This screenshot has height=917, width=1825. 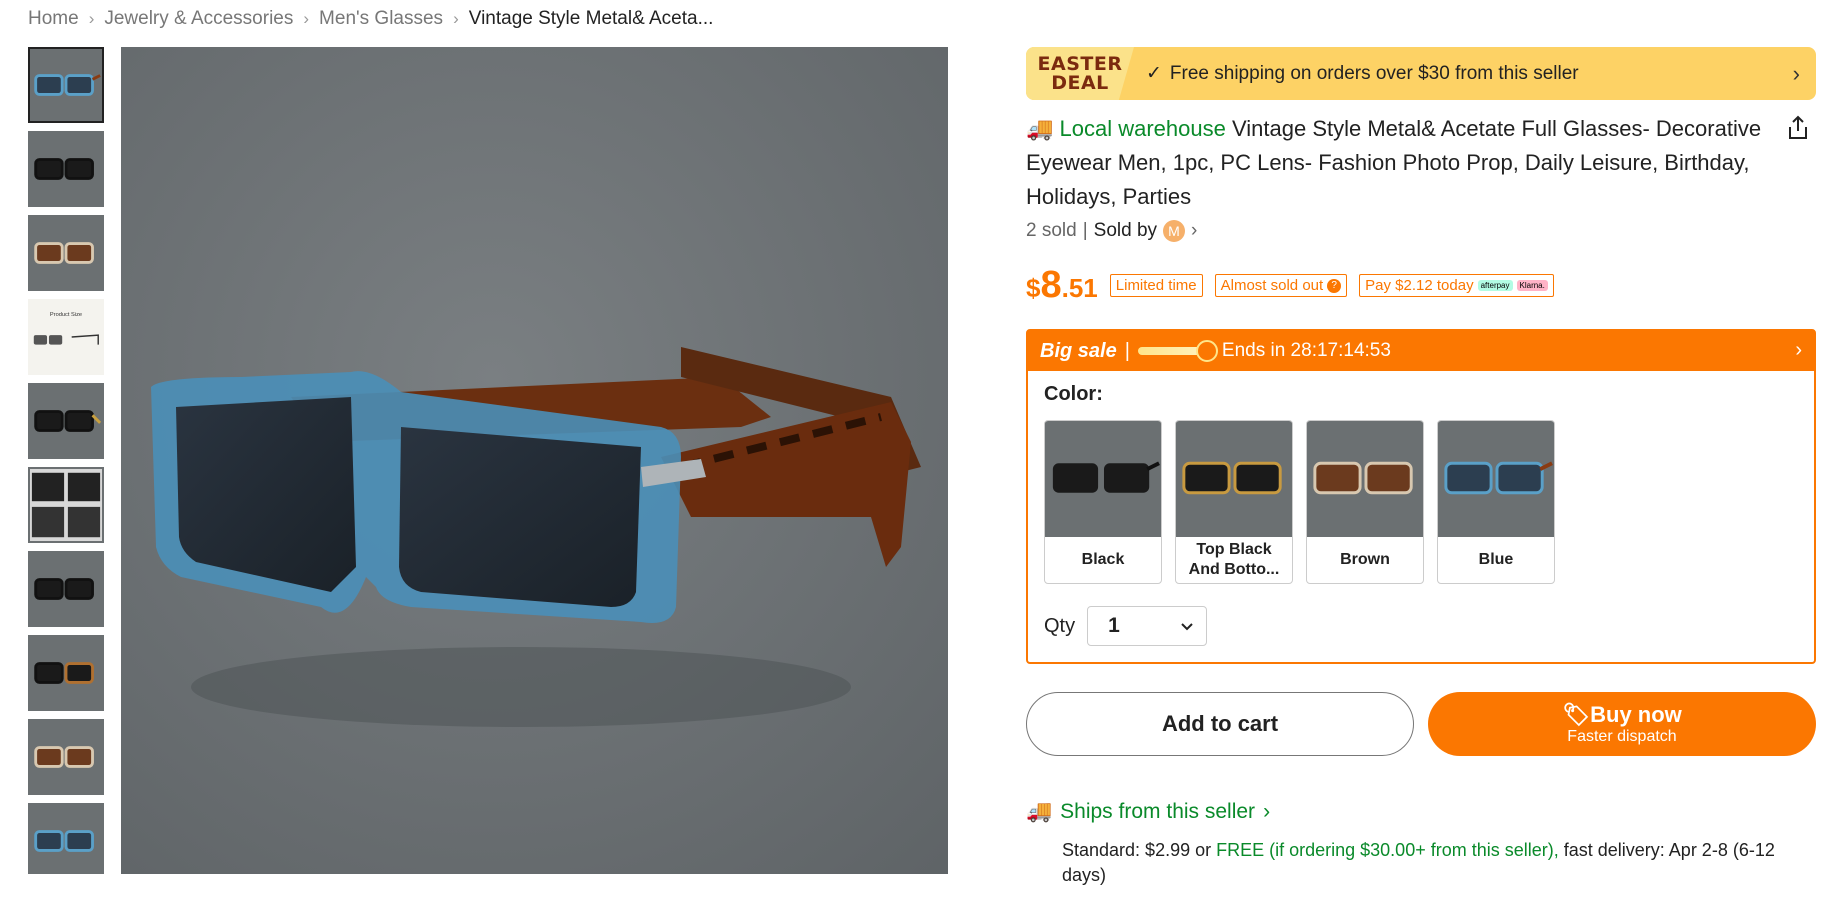 I want to click on thumbnail-black-set, so click(x=66, y=505).